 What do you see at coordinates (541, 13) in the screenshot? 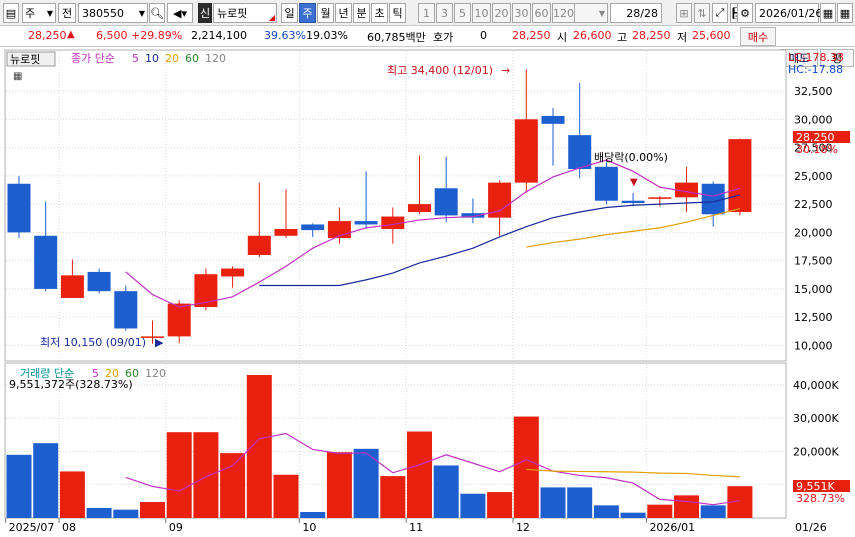
I see `interval-button-6: 60` at bounding box center [541, 13].